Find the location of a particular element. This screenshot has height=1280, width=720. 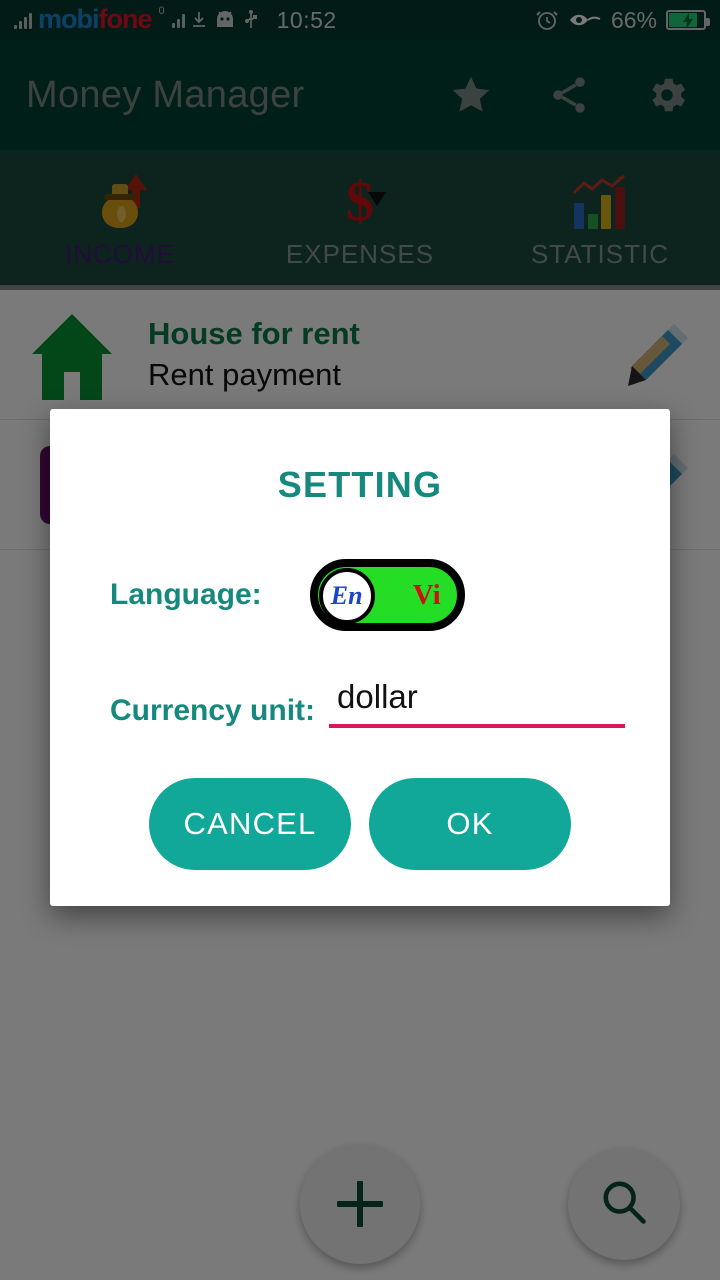

language-row: Language: En Vi is located at coordinates (360, 595).